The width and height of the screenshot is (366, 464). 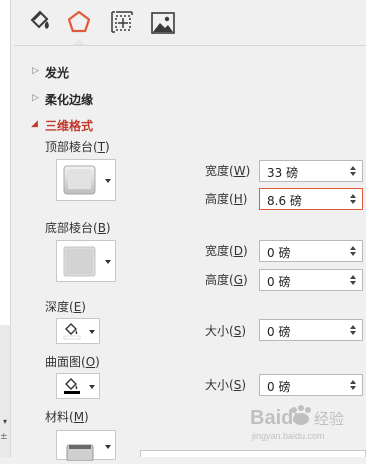 I want to click on format-3d-section-header: 三维格式, so click(x=69, y=125).